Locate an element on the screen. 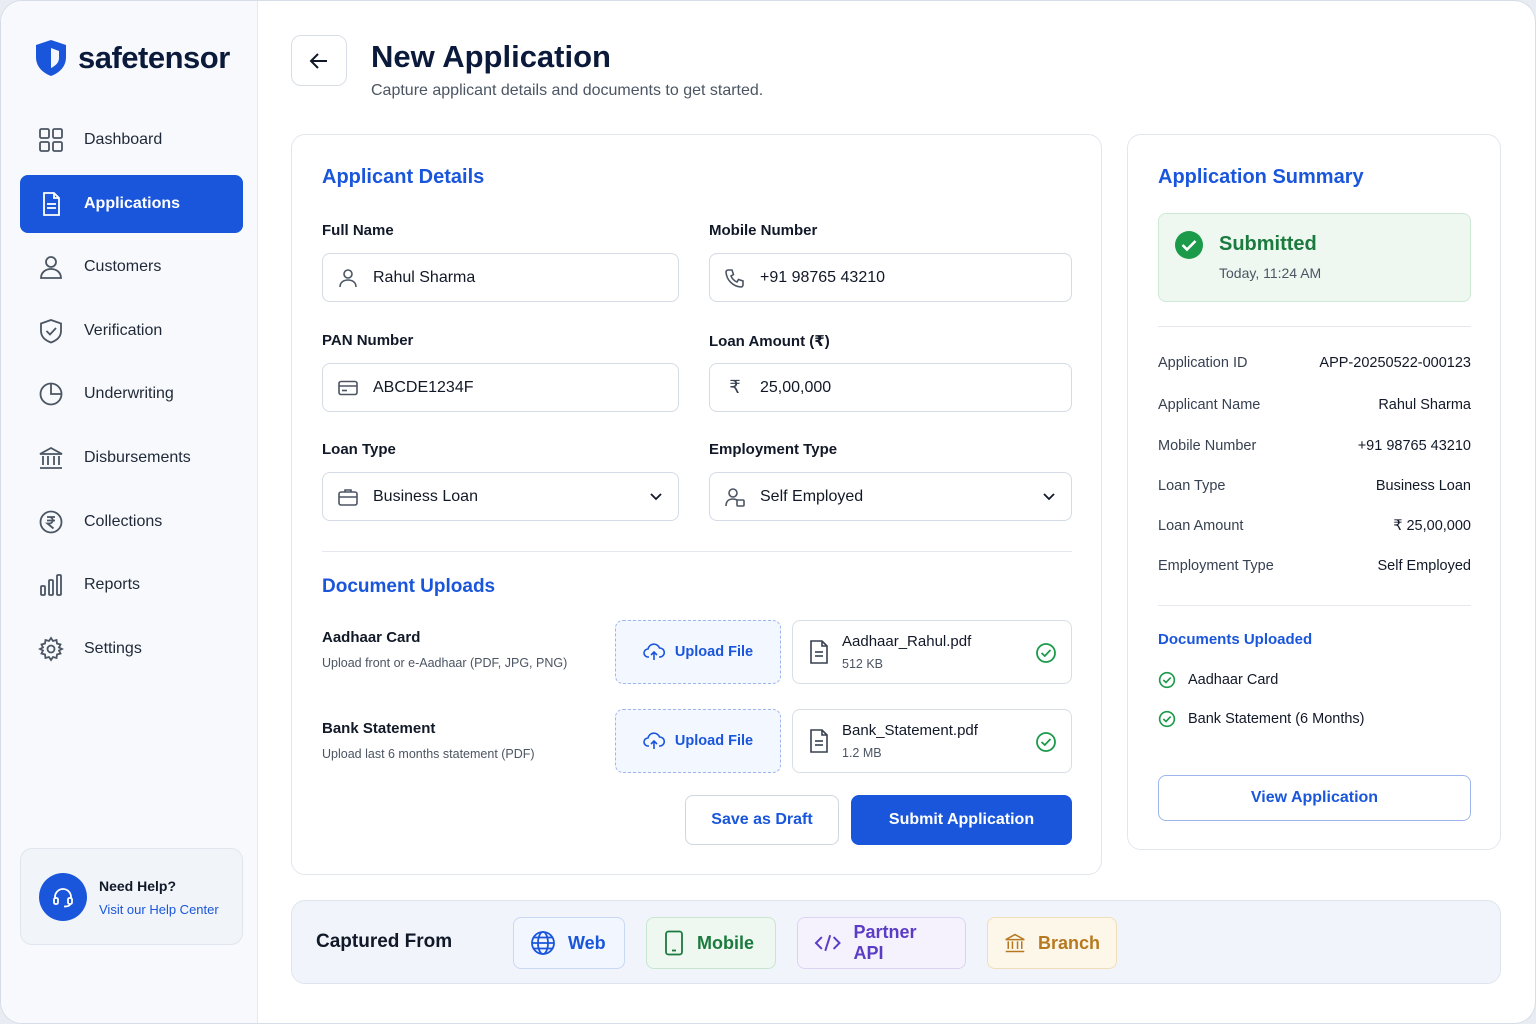 The image size is (1536, 1024). pie-chart-icon is located at coordinates (51, 394).